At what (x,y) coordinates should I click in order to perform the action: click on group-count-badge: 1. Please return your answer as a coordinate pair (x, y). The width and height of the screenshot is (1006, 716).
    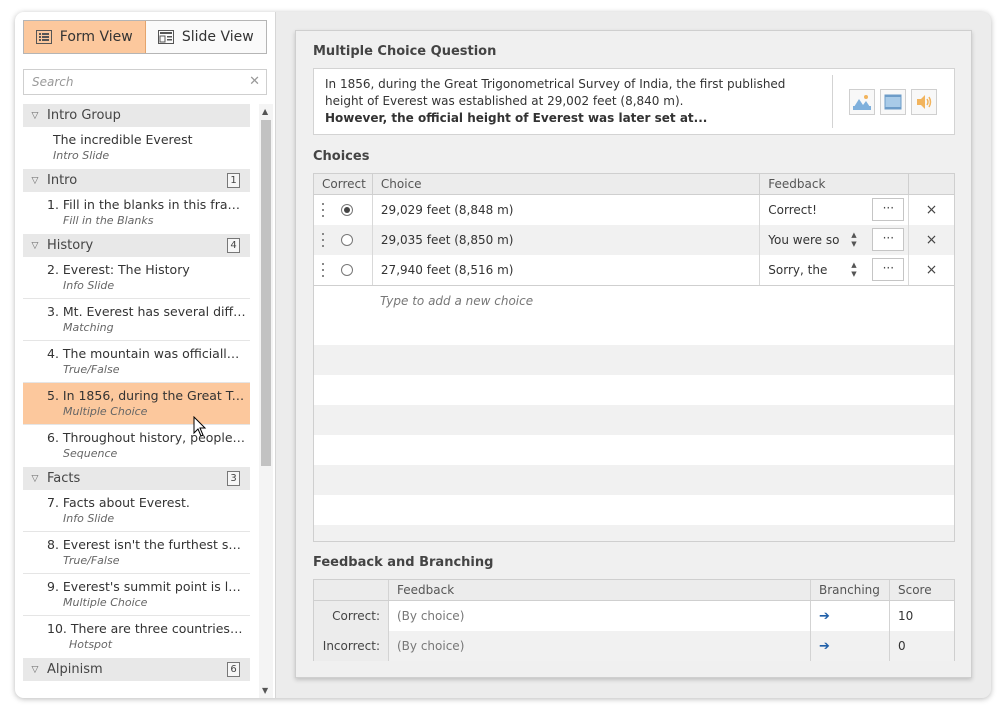
    Looking at the image, I should click on (233, 180).